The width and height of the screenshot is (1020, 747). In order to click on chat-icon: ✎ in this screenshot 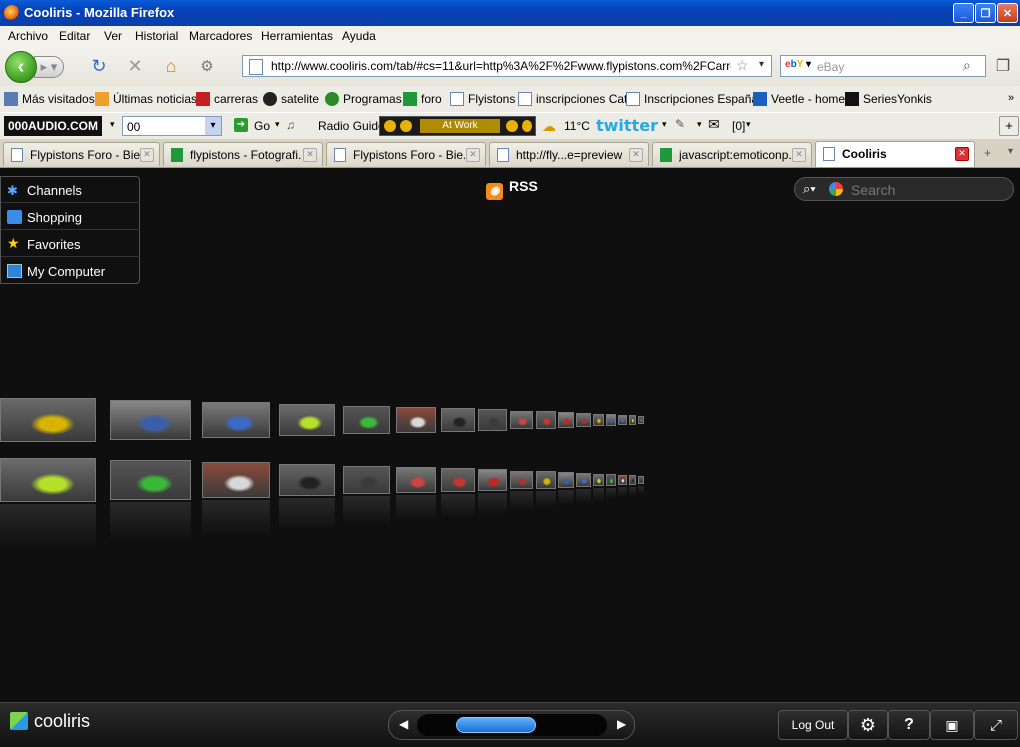, I will do `click(680, 124)`.